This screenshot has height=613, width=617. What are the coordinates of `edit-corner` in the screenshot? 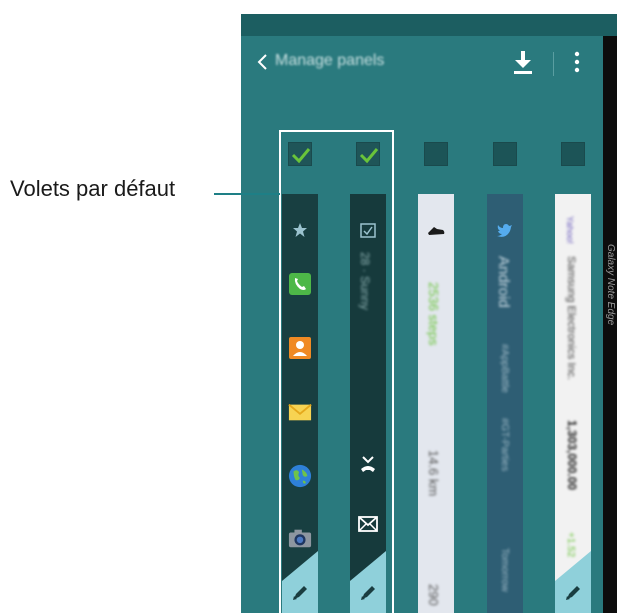 It's located at (573, 582).